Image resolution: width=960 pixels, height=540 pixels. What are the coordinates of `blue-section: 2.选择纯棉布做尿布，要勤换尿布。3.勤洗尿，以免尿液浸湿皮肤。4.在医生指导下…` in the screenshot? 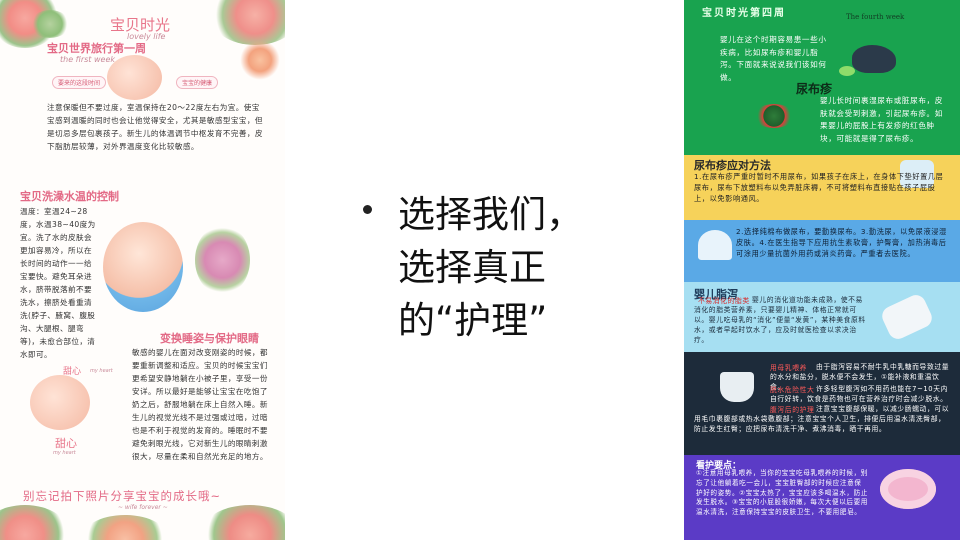 It's located at (822, 251).